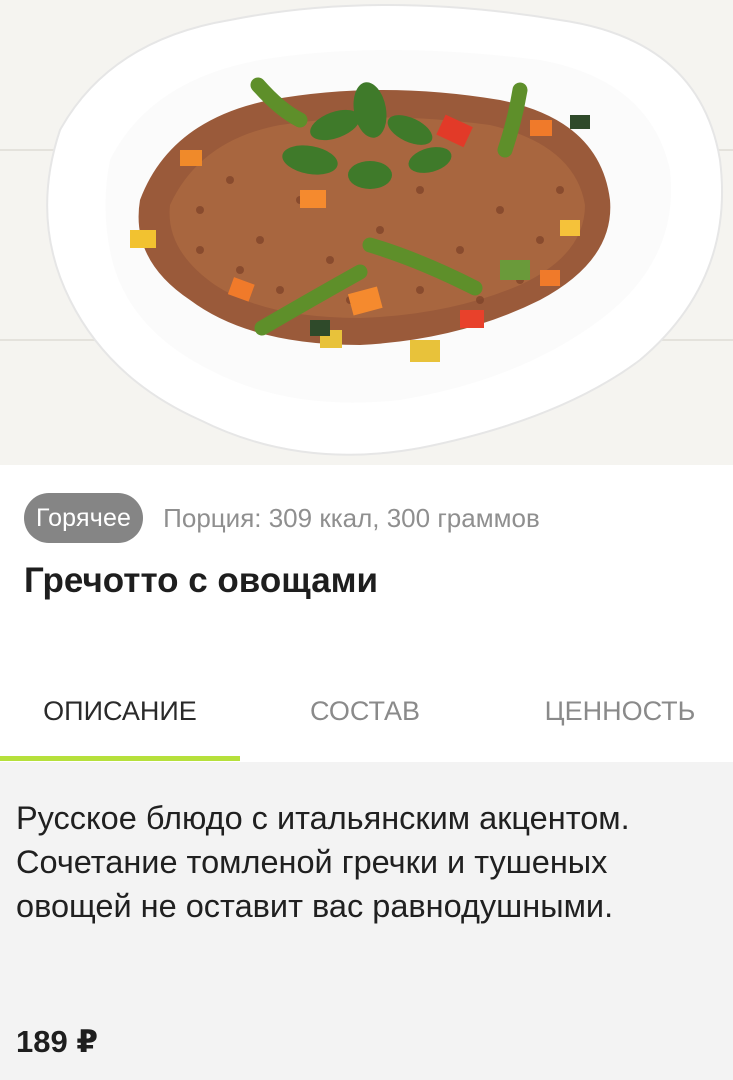  What do you see at coordinates (620, 722) in the screenshot?
I see `tab-nutrition-value: Ценность` at bounding box center [620, 722].